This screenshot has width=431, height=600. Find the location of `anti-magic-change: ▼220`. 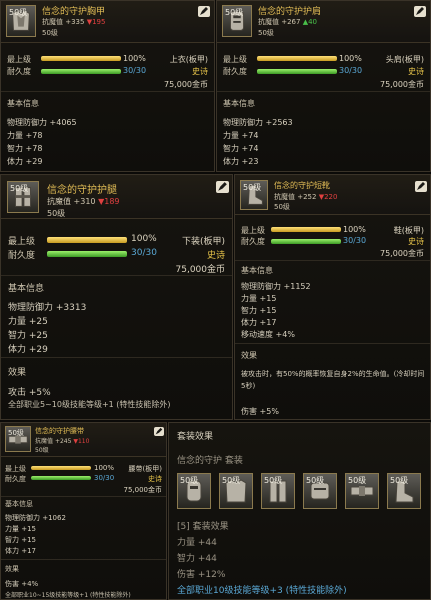

anti-magic-change: ▼220 is located at coordinates (328, 197).